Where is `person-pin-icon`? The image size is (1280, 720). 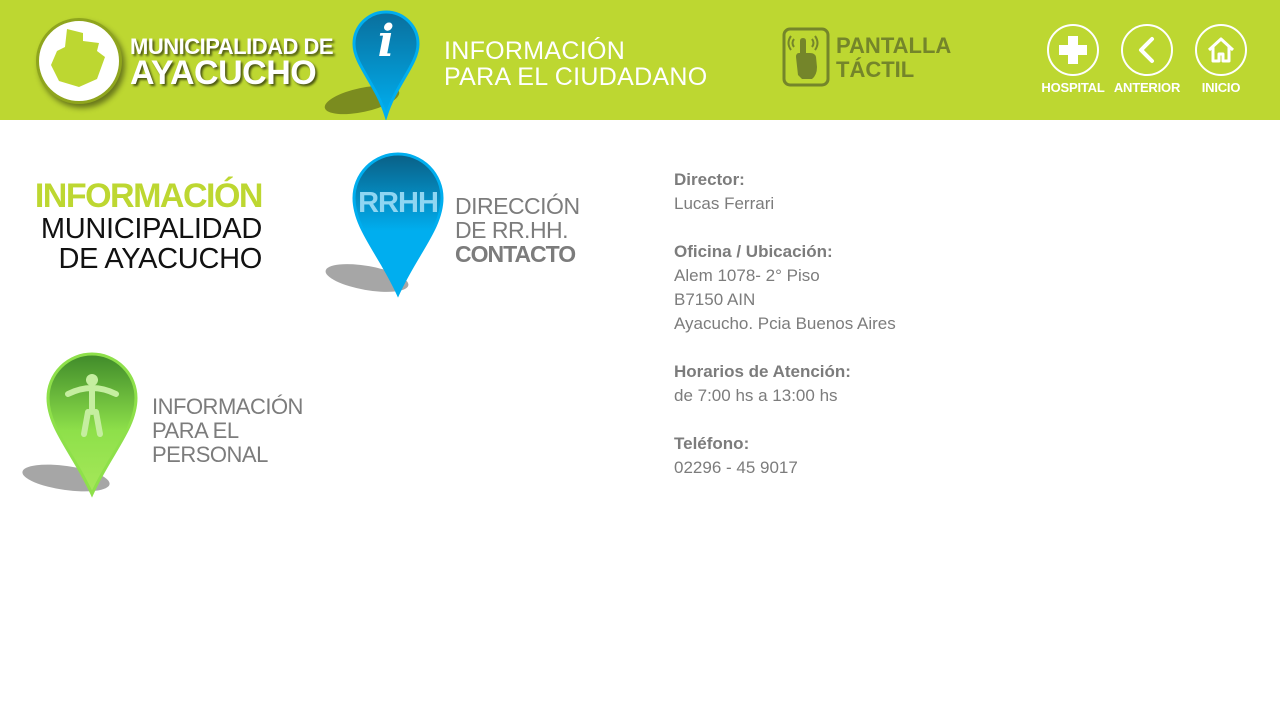 person-pin-icon is located at coordinates (81, 425).